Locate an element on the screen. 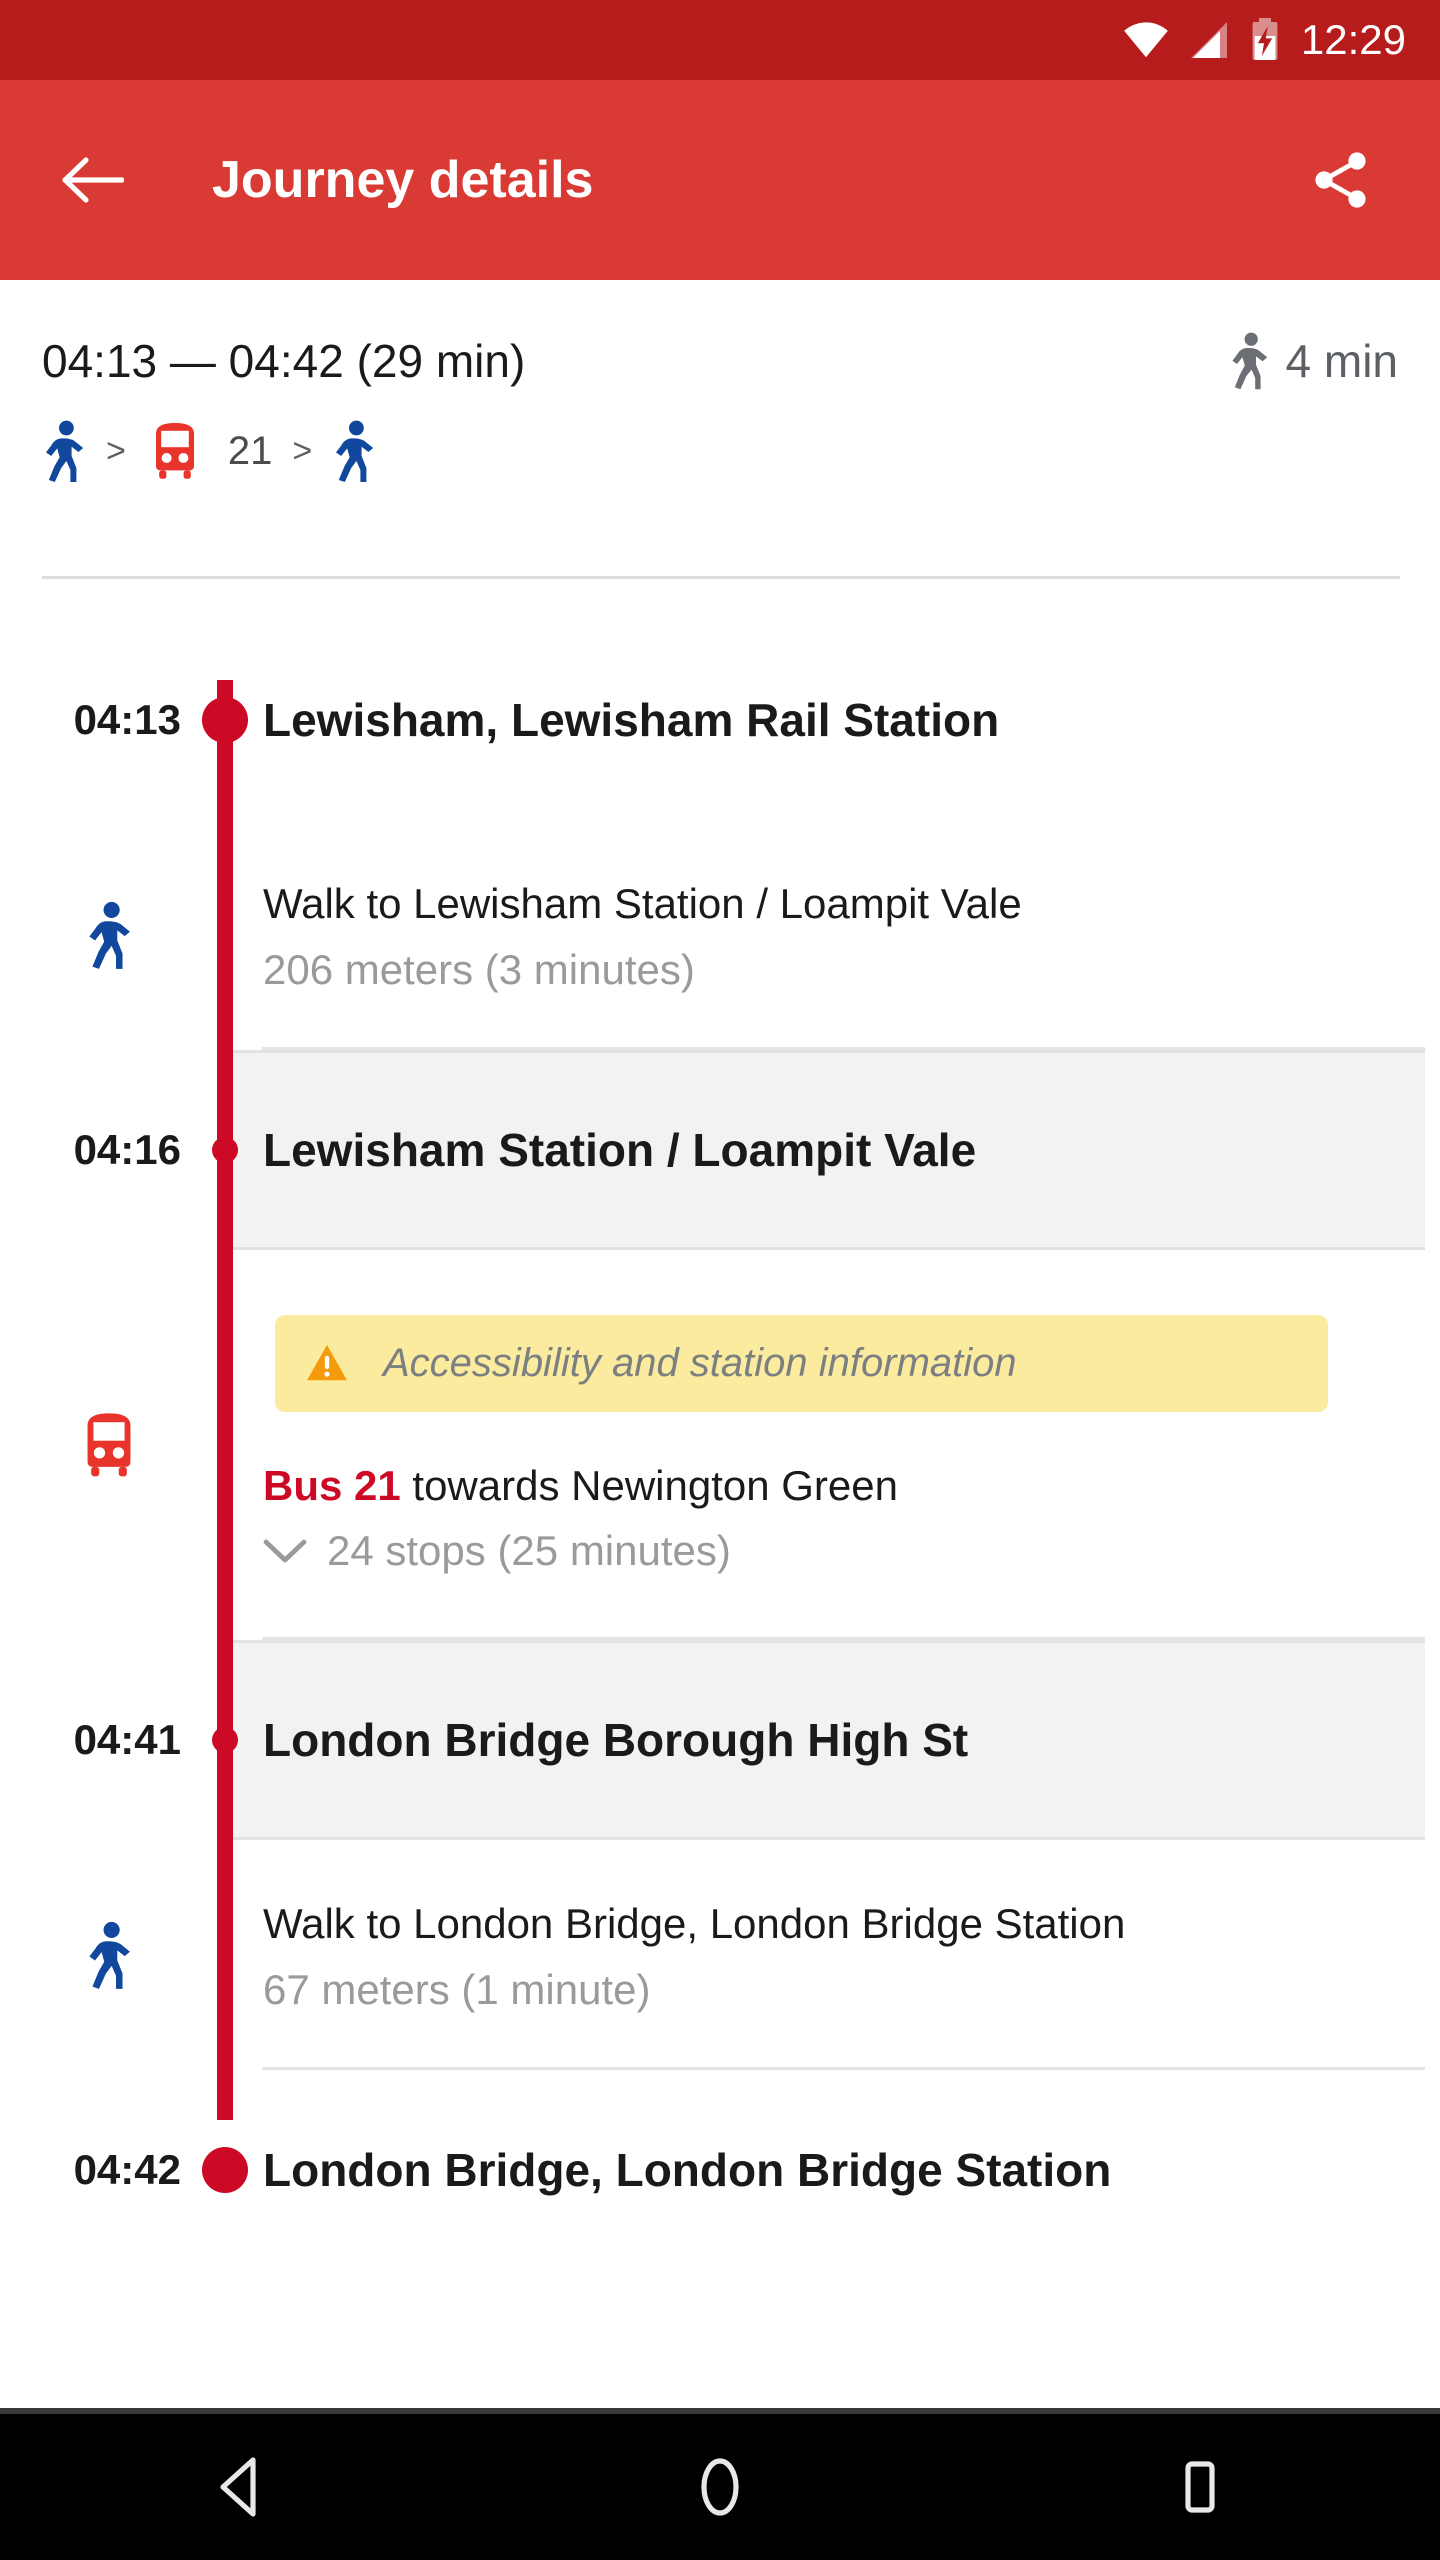 The height and width of the screenshot is (2560, 1440). chevron-down-icon is located at coordinates (285, 1551).